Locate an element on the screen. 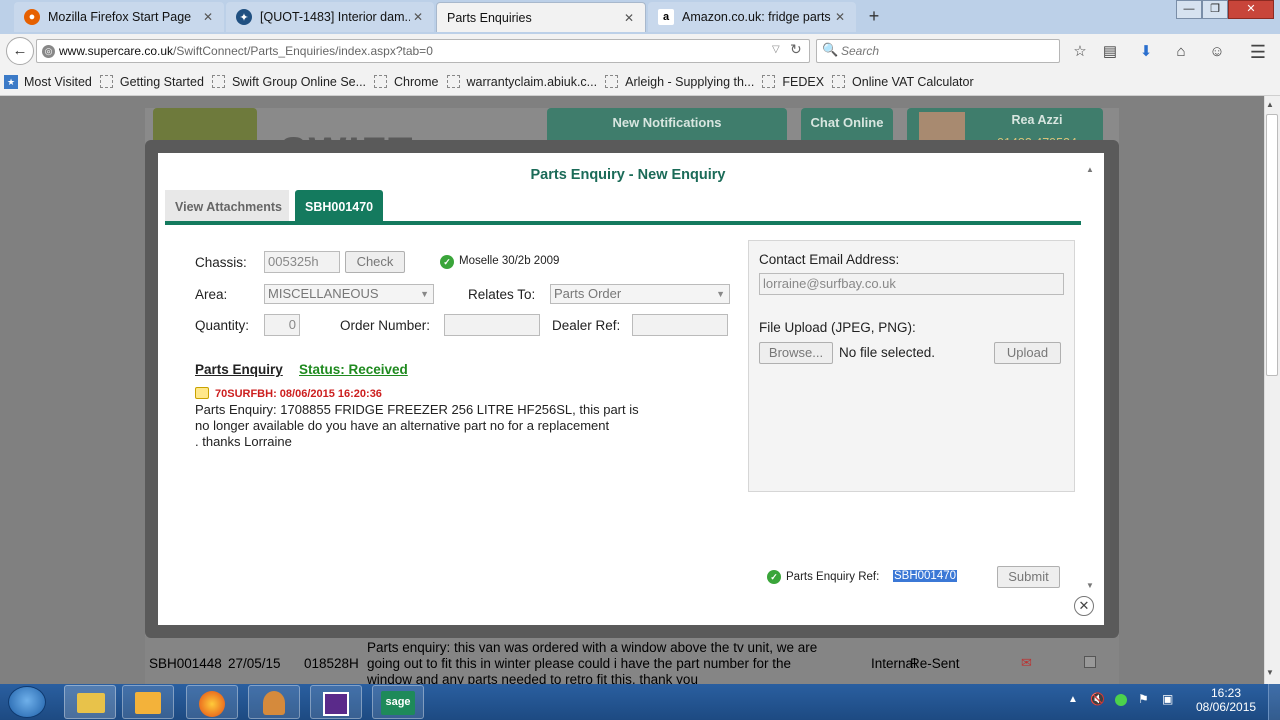 The image size is (1280, 720). row-ref: SBH001448 is located at coordinates (185, 663).